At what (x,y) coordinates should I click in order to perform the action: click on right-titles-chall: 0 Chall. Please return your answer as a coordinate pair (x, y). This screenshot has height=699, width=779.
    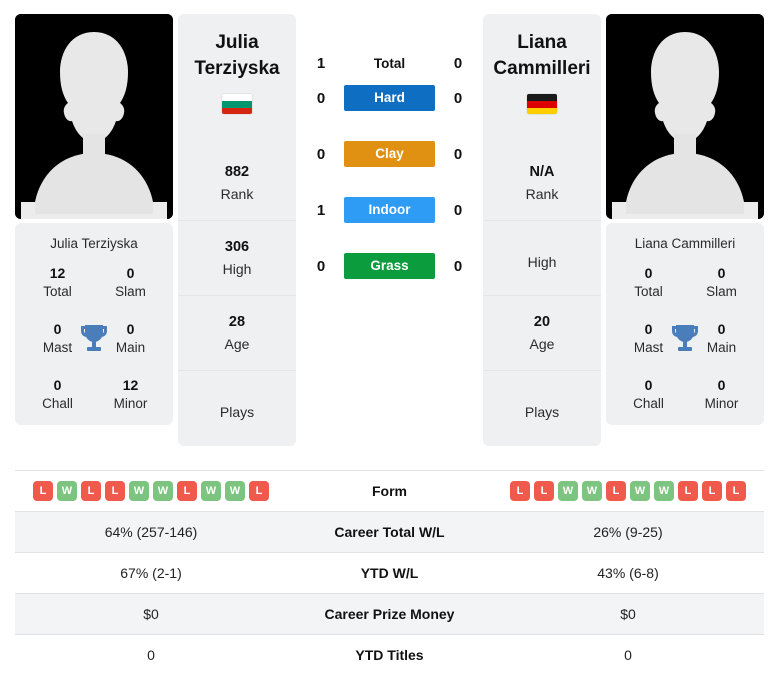
    Looking at the image, I should click on (648, 394).